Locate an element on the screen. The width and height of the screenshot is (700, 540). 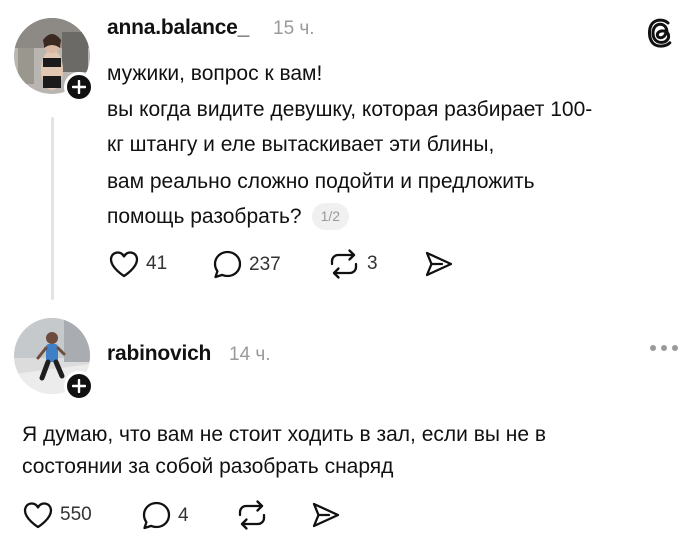
repost-button: 3 is located at coordinates (352, 264).